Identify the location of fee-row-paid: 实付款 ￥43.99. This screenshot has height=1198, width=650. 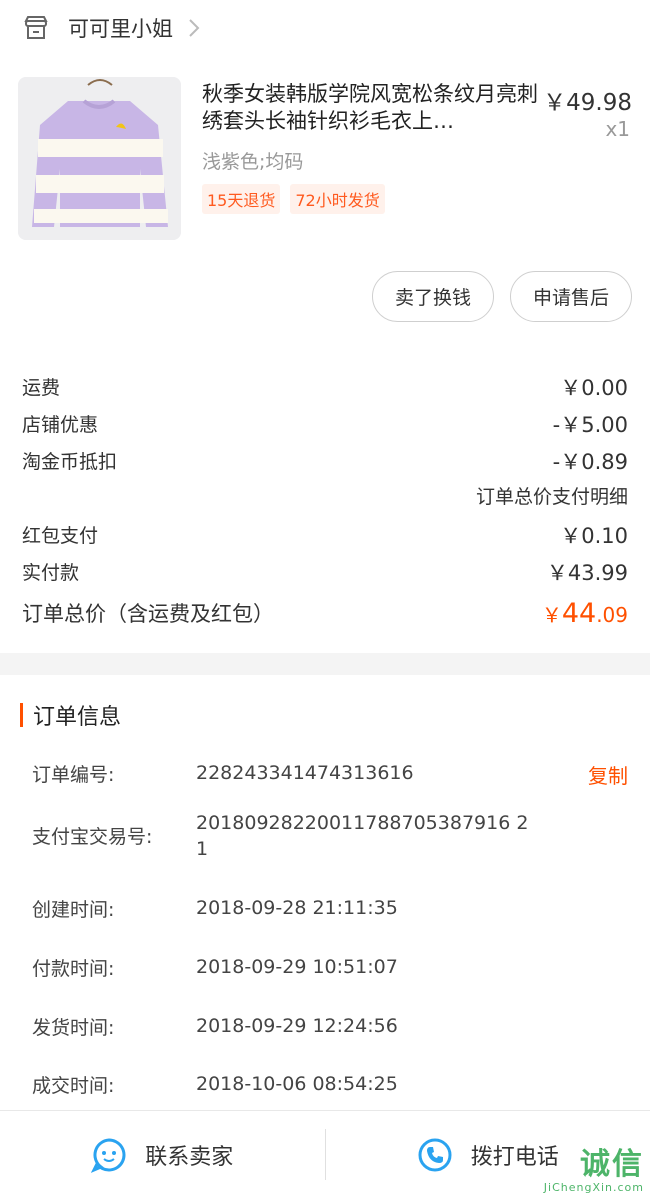
(325, 571).